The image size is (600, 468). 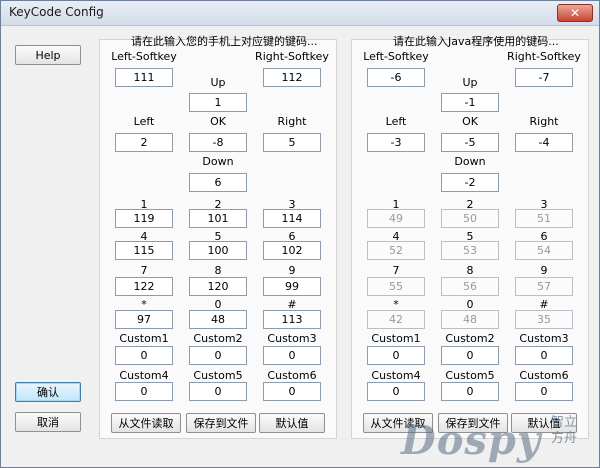 I want to click on help-button: Help, so click(x=48, y=55).